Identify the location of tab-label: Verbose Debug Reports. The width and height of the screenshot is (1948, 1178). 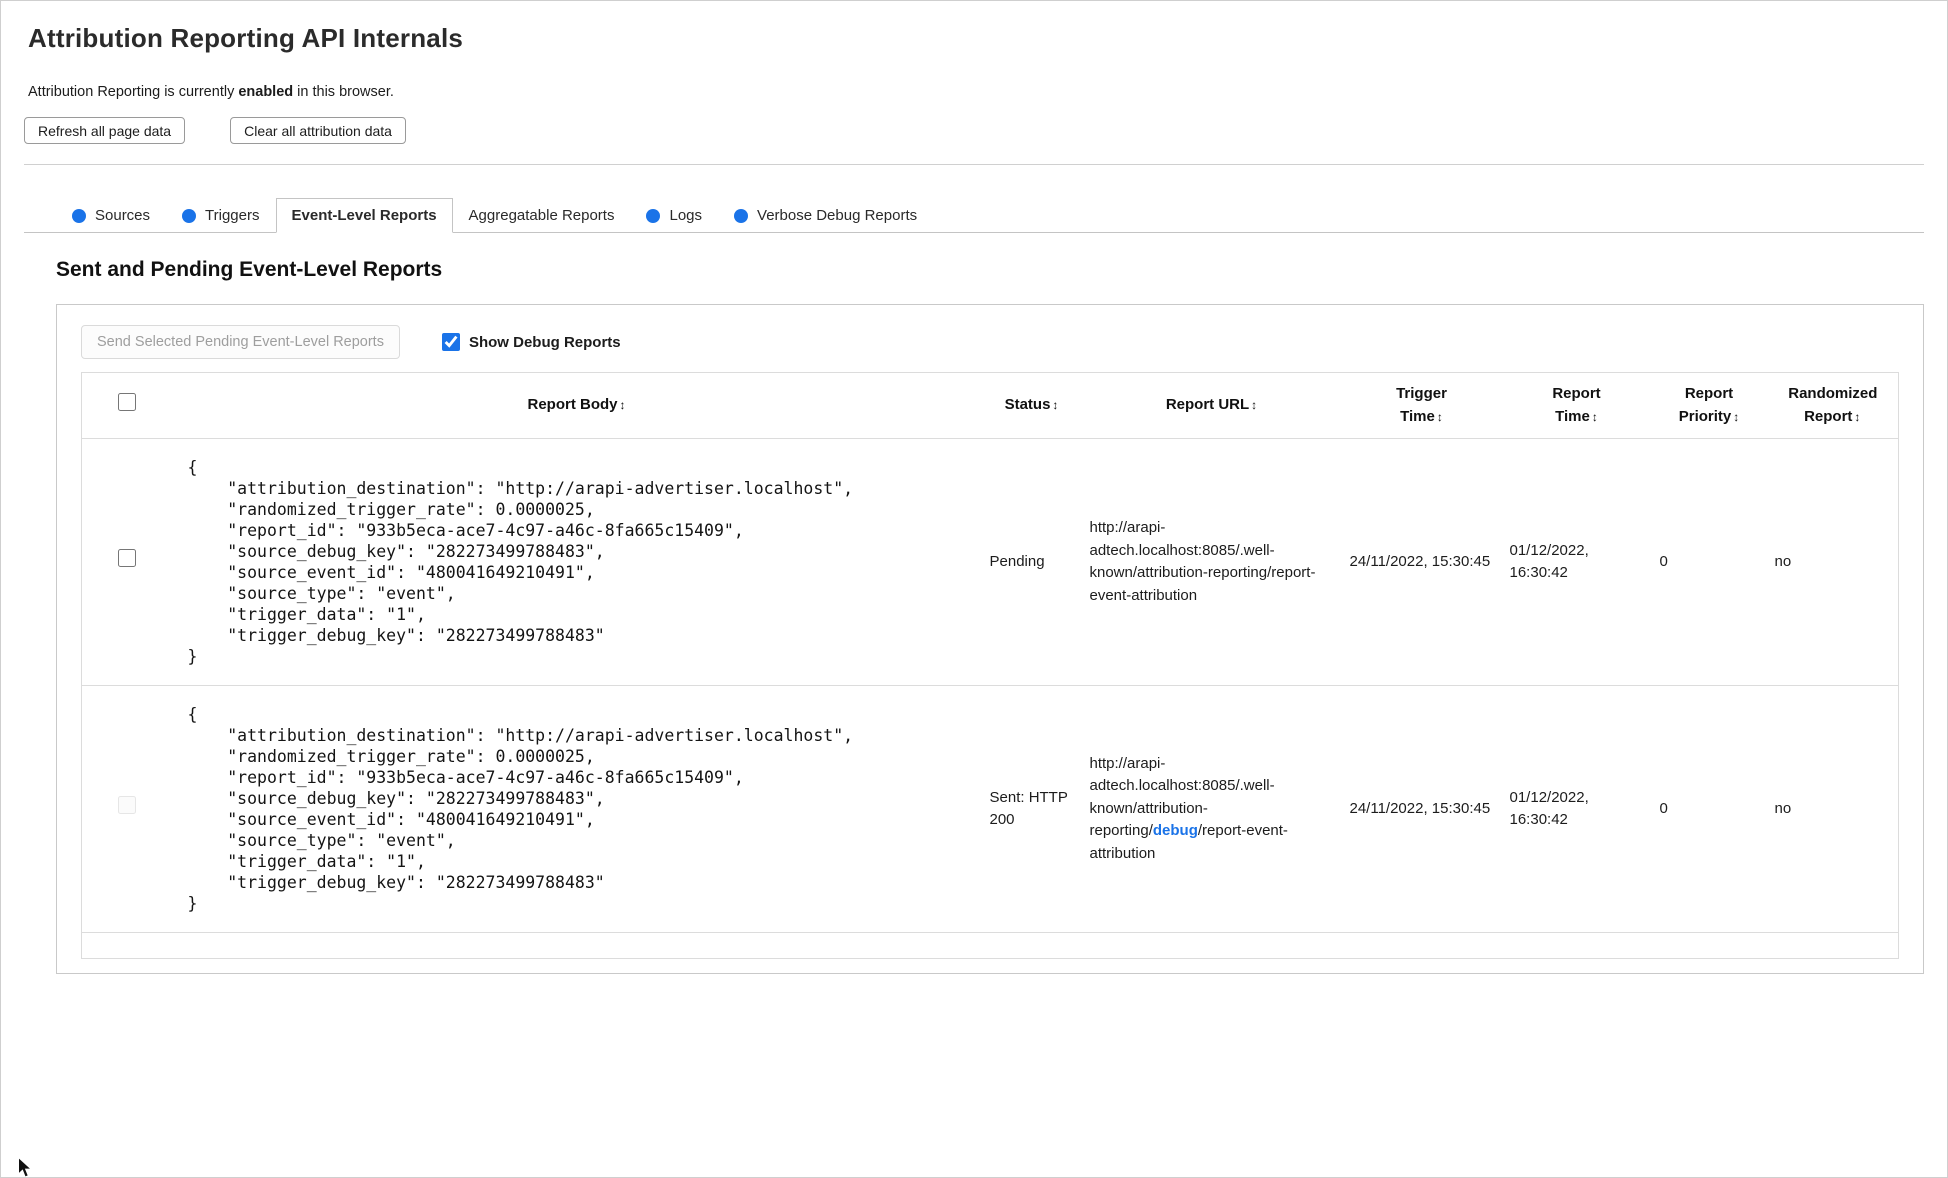
(837, 215).